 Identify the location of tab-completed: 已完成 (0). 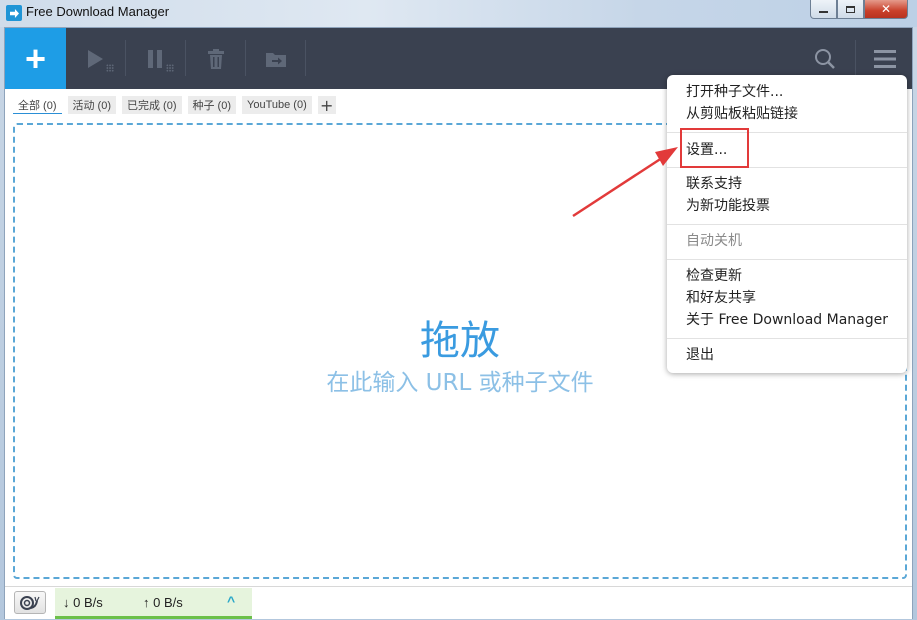
(152, 105).